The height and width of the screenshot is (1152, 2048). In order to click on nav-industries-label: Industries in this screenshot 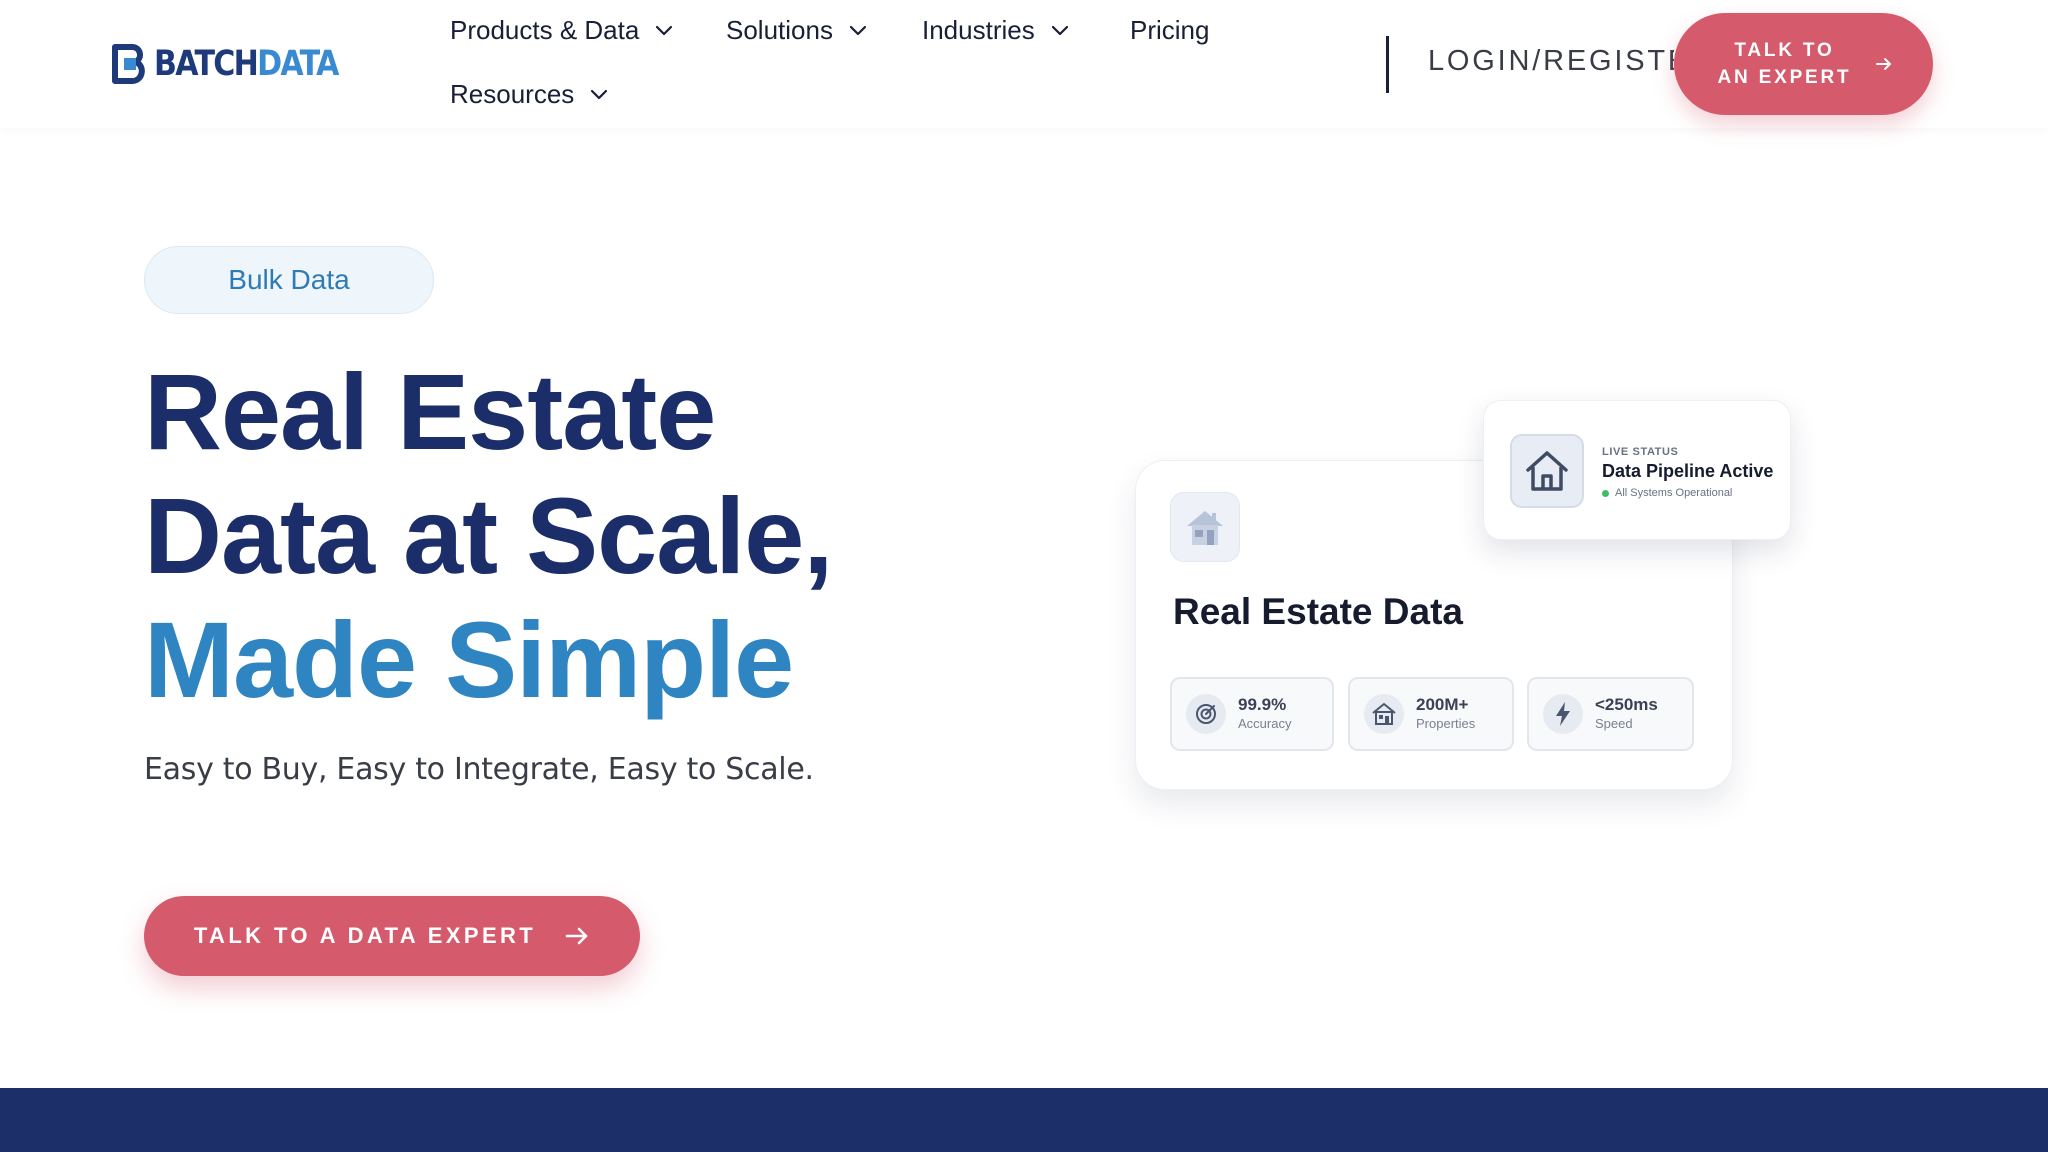, I will do `click(978, 29)`.